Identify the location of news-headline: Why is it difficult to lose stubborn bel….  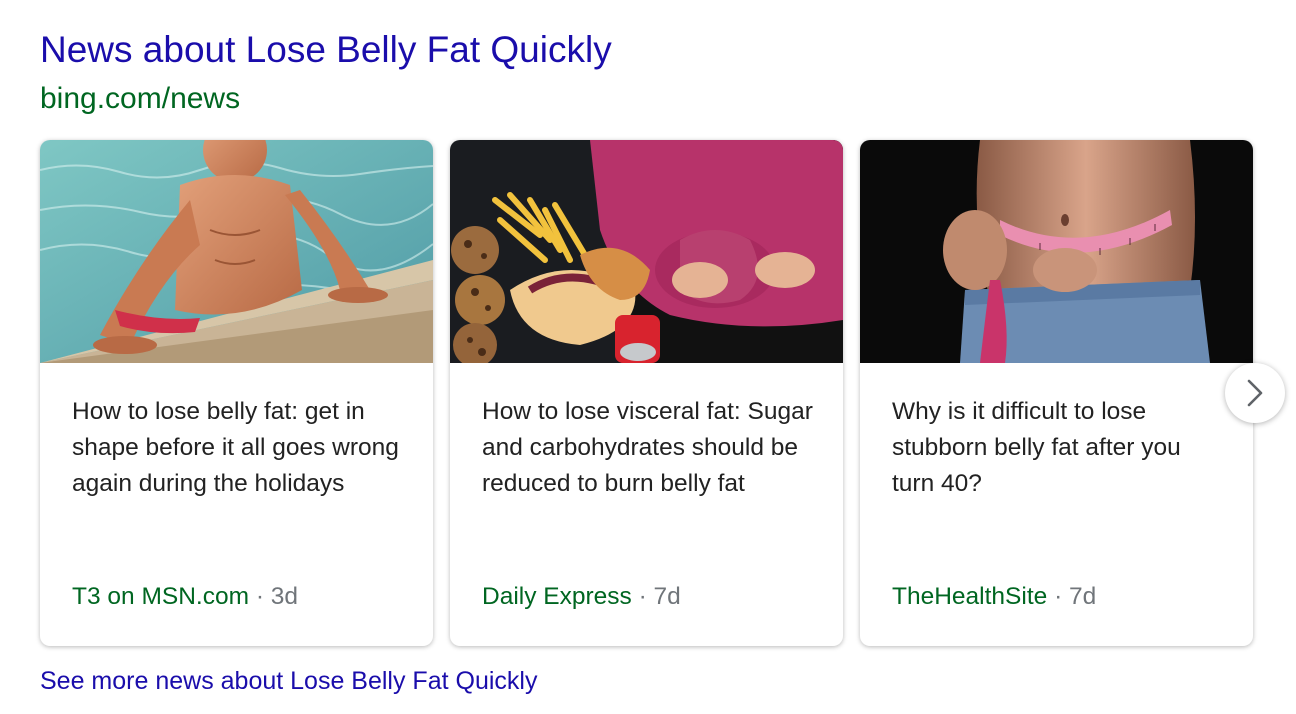
(1059, 448).